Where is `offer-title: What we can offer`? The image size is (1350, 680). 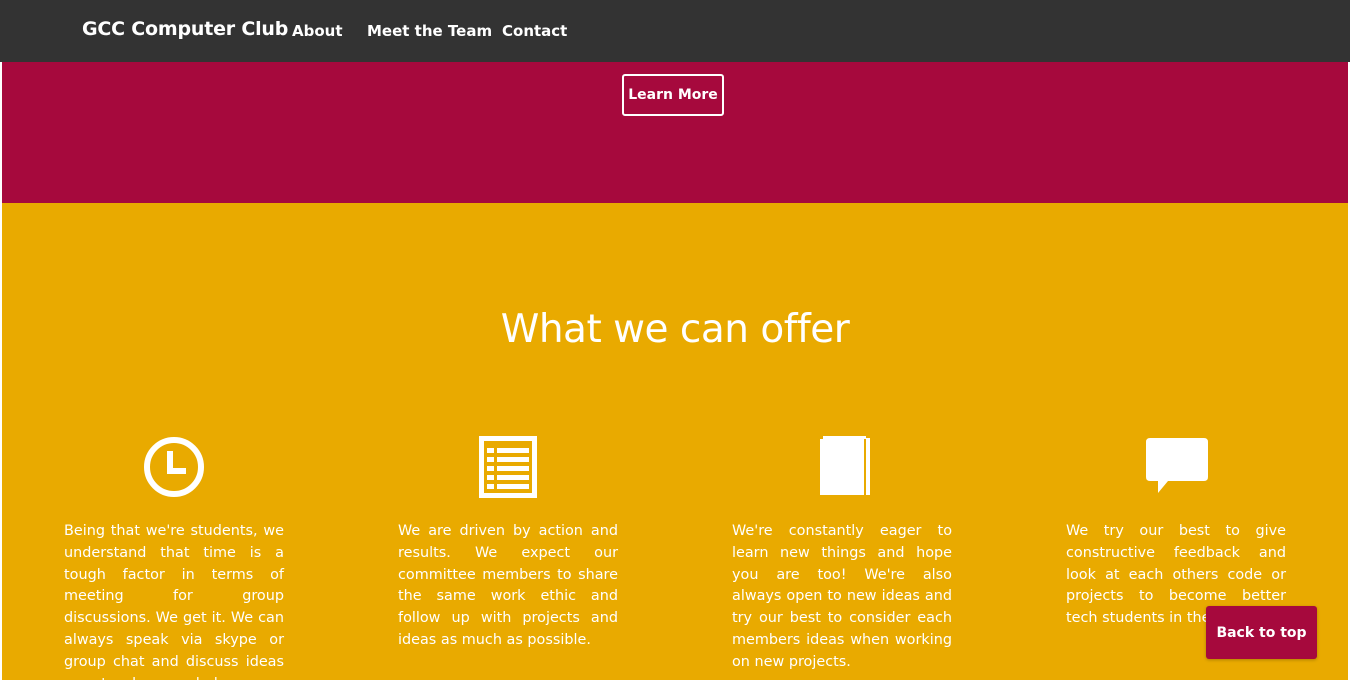
offer-title: What we can offer is located at coordinates (675, 329).